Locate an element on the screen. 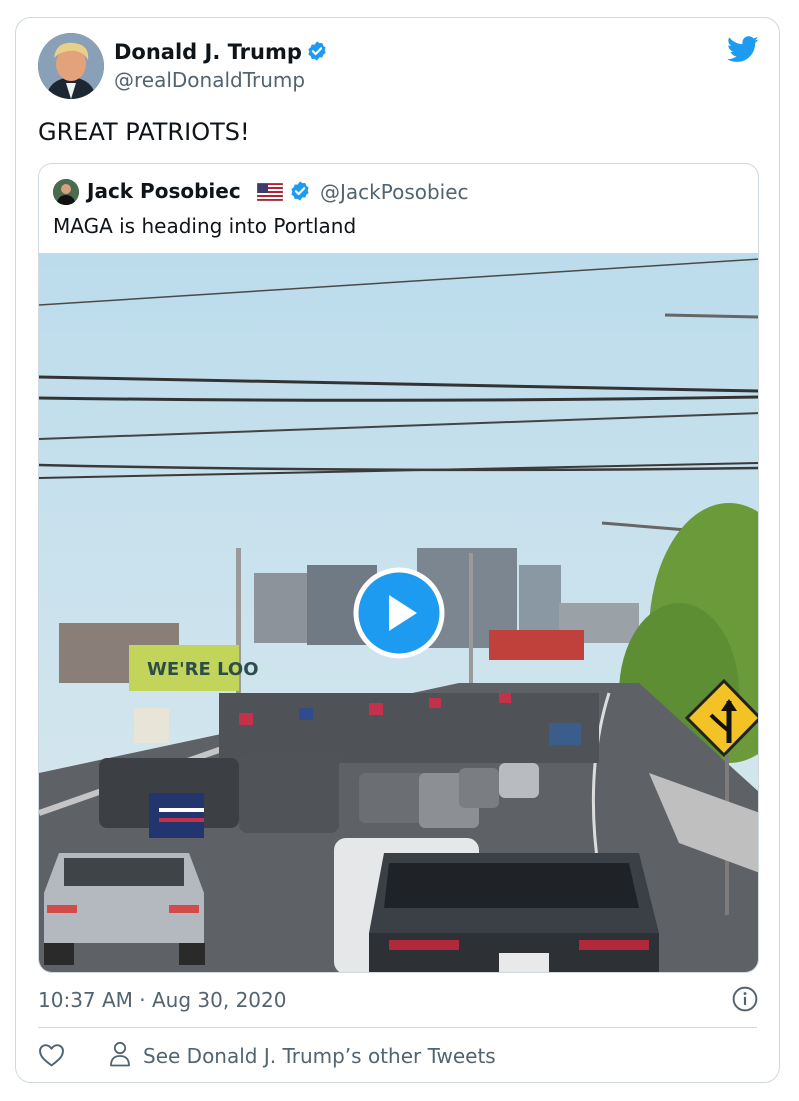  quoted-author-handle: @JackPosobiec is located at coordinates (394, 192).